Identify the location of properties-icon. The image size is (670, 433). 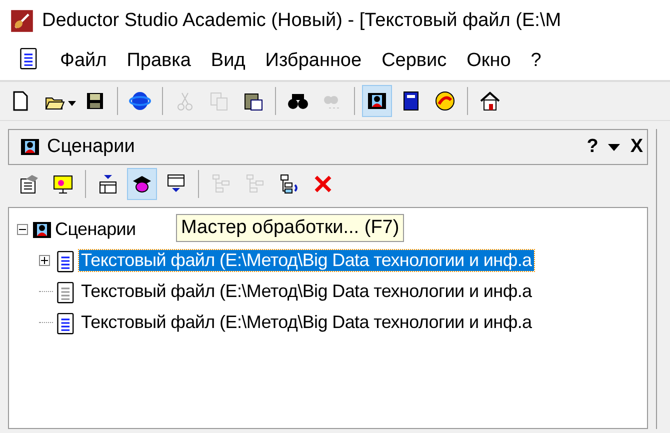
(29, 184).